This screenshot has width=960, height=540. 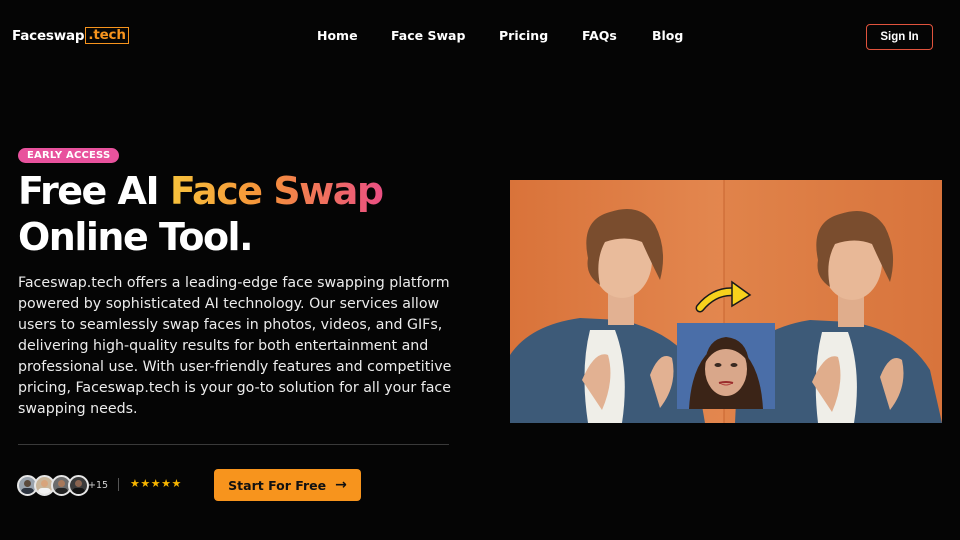 I want to click on hero-title: Free AI Face Swap Online Tool., so click(x=201, y=214).